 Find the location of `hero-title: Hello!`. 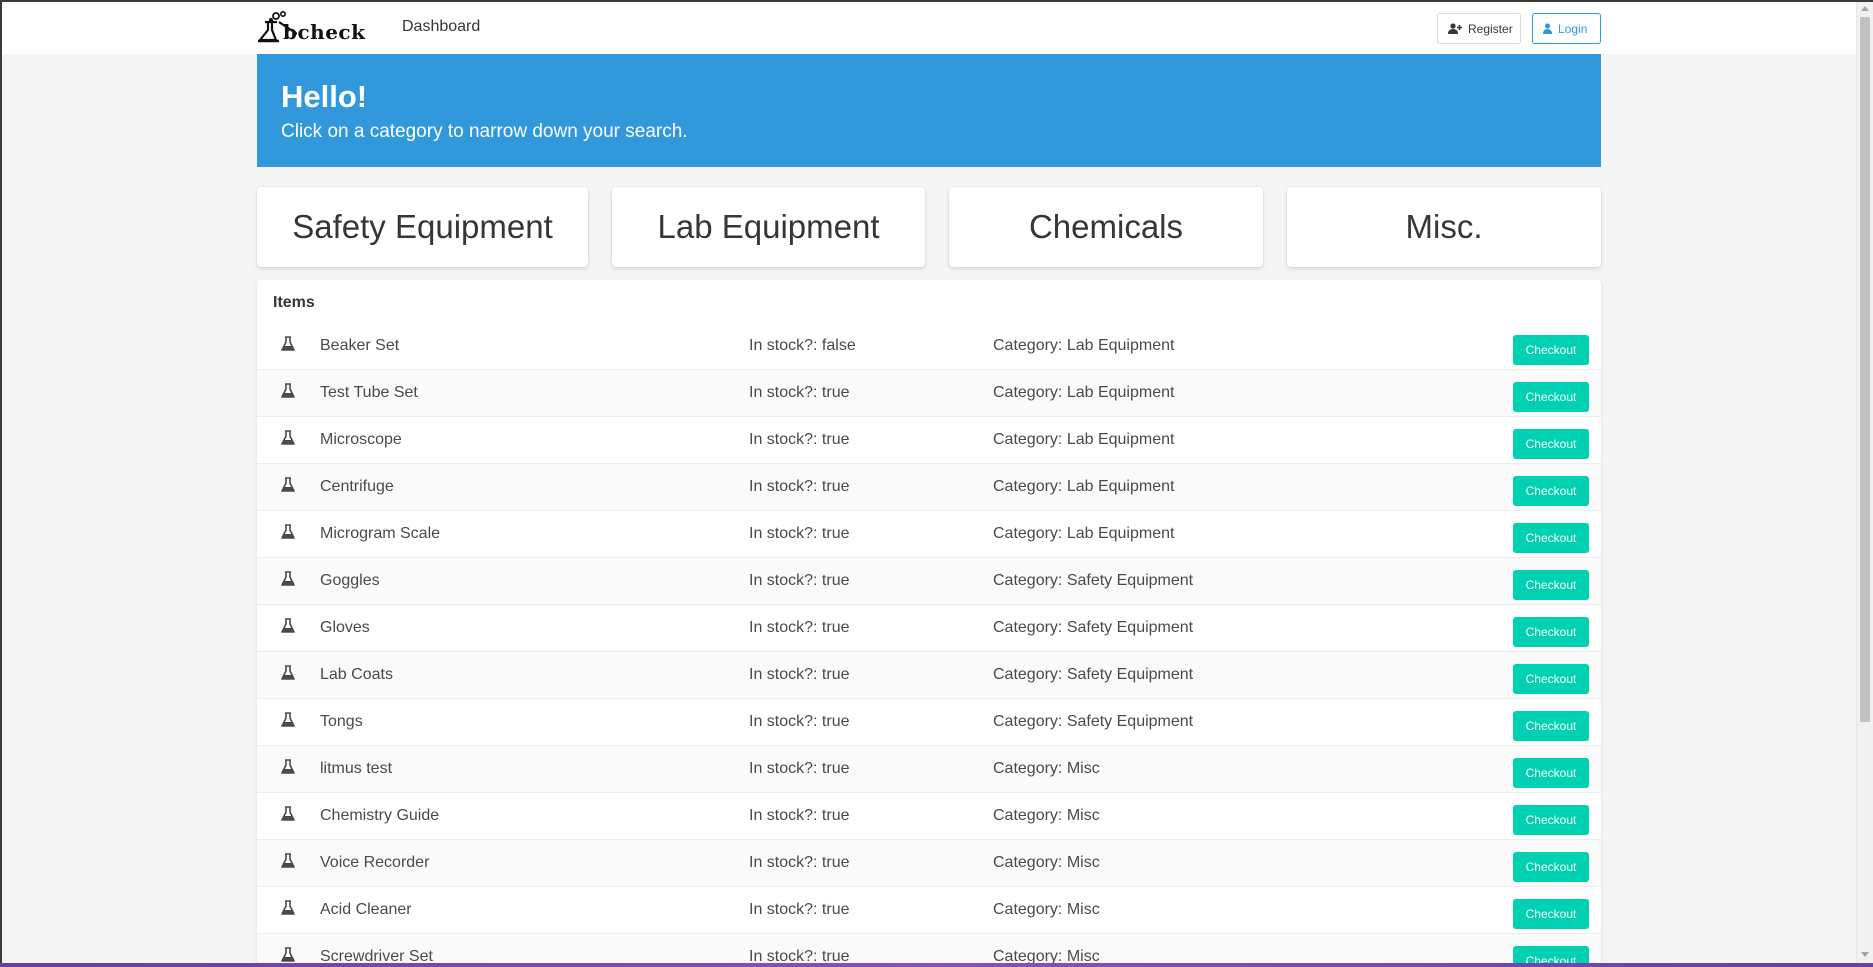

hero-title: Hello! is located at coordinates (324, 96).